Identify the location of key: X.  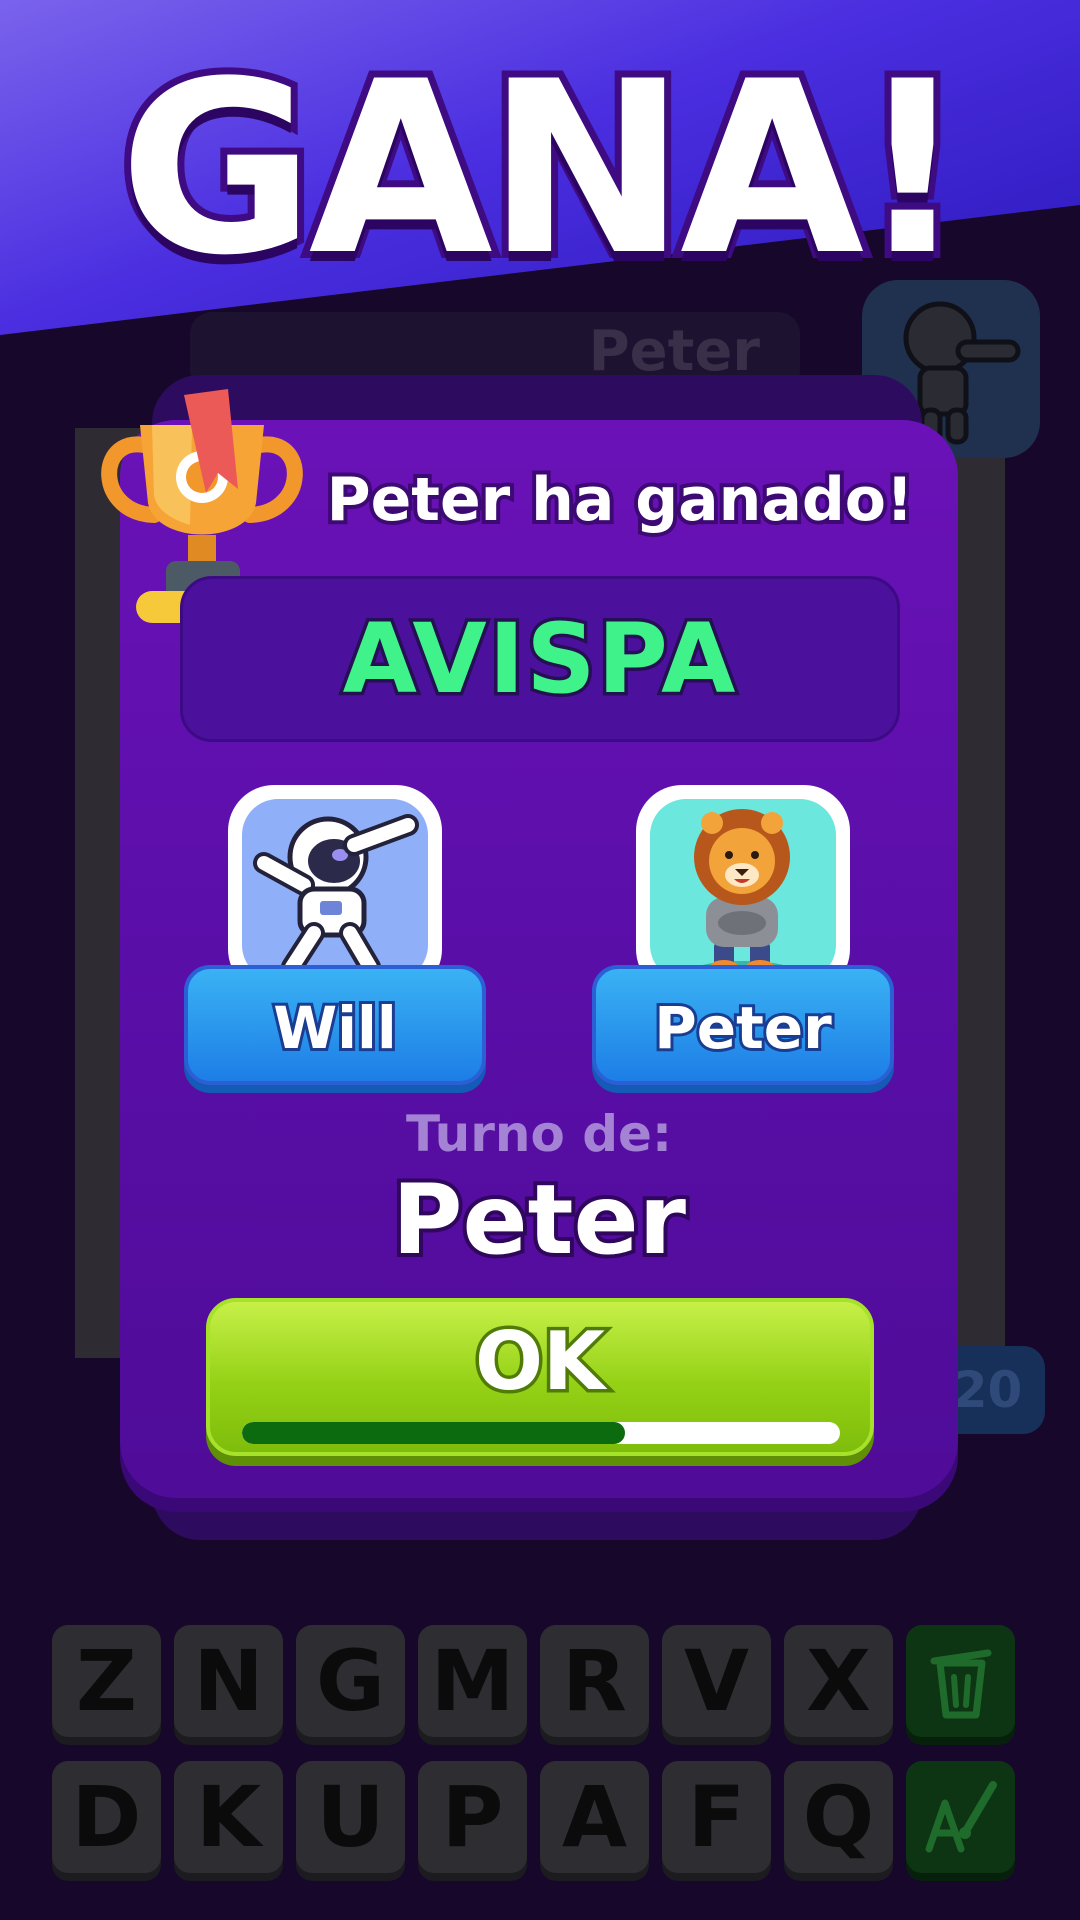
(838, 1681).